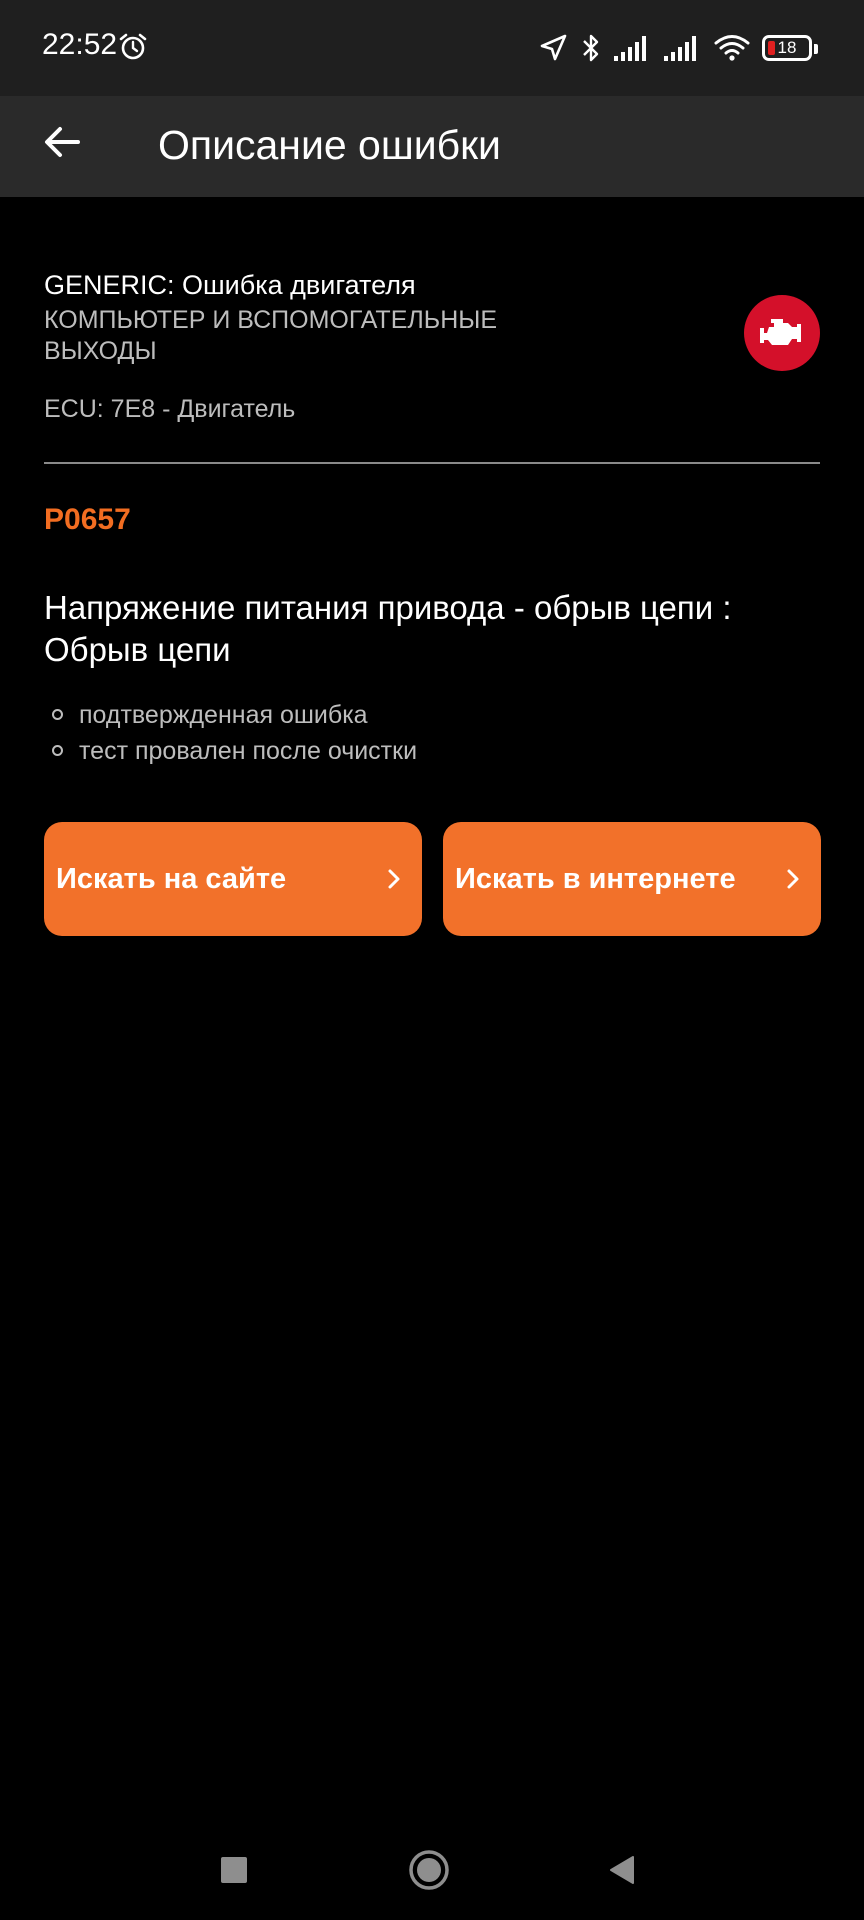 The width and height of the screenshot is (864, 1920). I want to click on back-triangle-icon, so click(622, 1870).